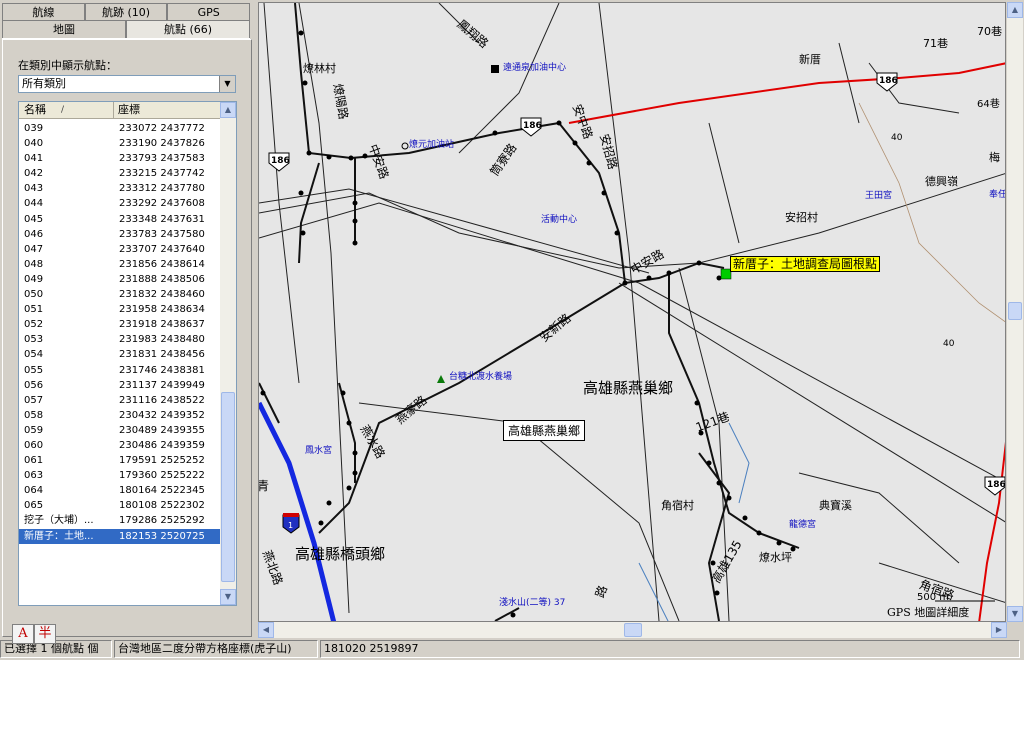 This screenshot has height=742, width=1024. Describe the element at coordinates (167, 110) in the screenshot. I see `column-header-coord: 座標` at that location.